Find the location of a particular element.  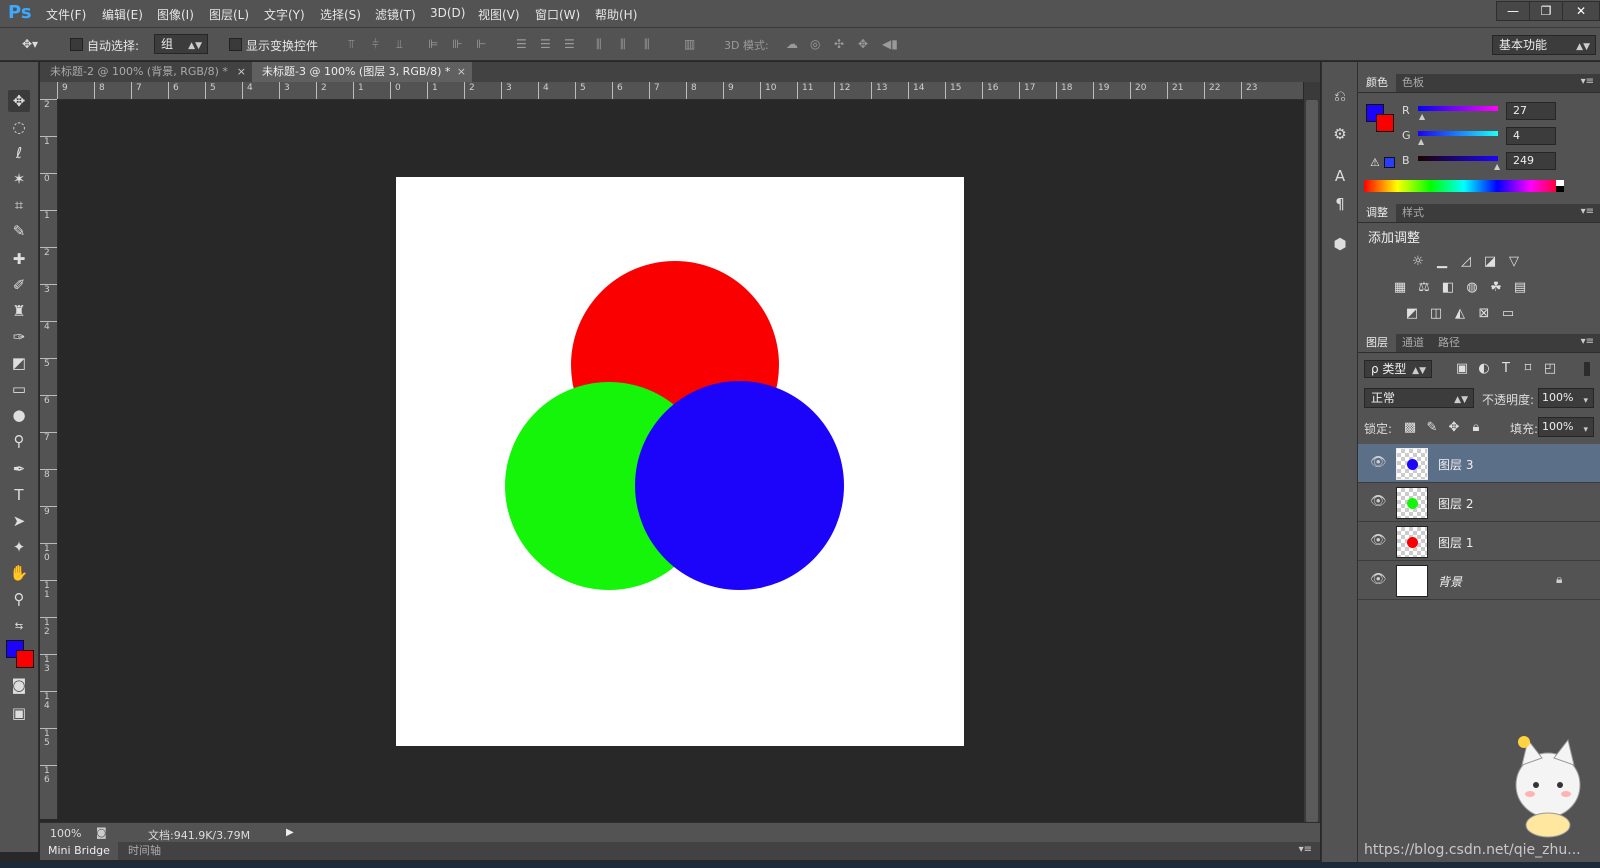

character-panel-icon: A is located at coordinates (1340, 176).